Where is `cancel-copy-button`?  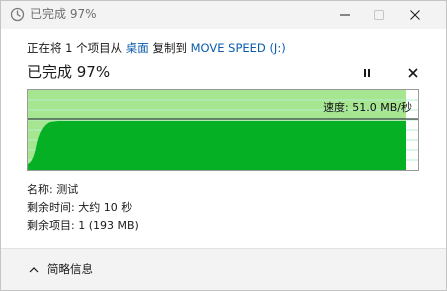 cancel-copy-button is located at coordinates (413, 73).